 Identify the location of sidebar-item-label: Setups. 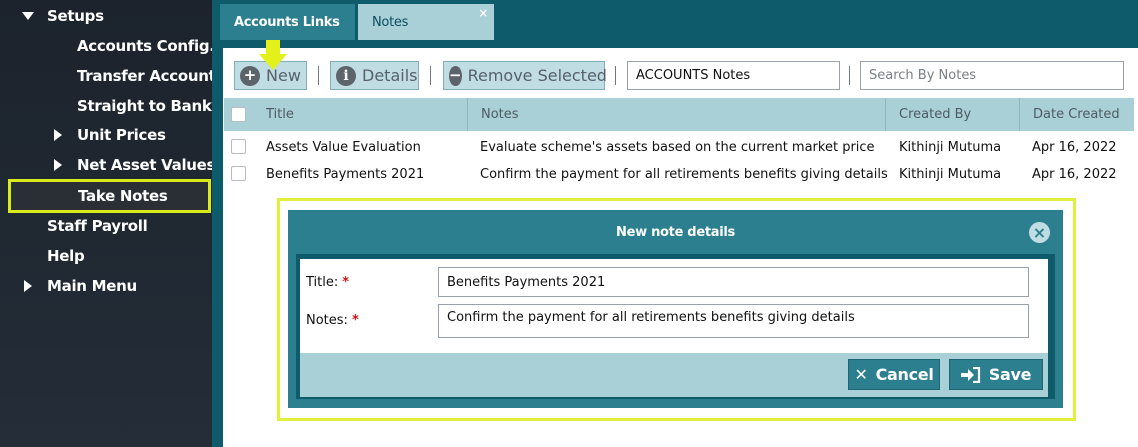
(75, 16).